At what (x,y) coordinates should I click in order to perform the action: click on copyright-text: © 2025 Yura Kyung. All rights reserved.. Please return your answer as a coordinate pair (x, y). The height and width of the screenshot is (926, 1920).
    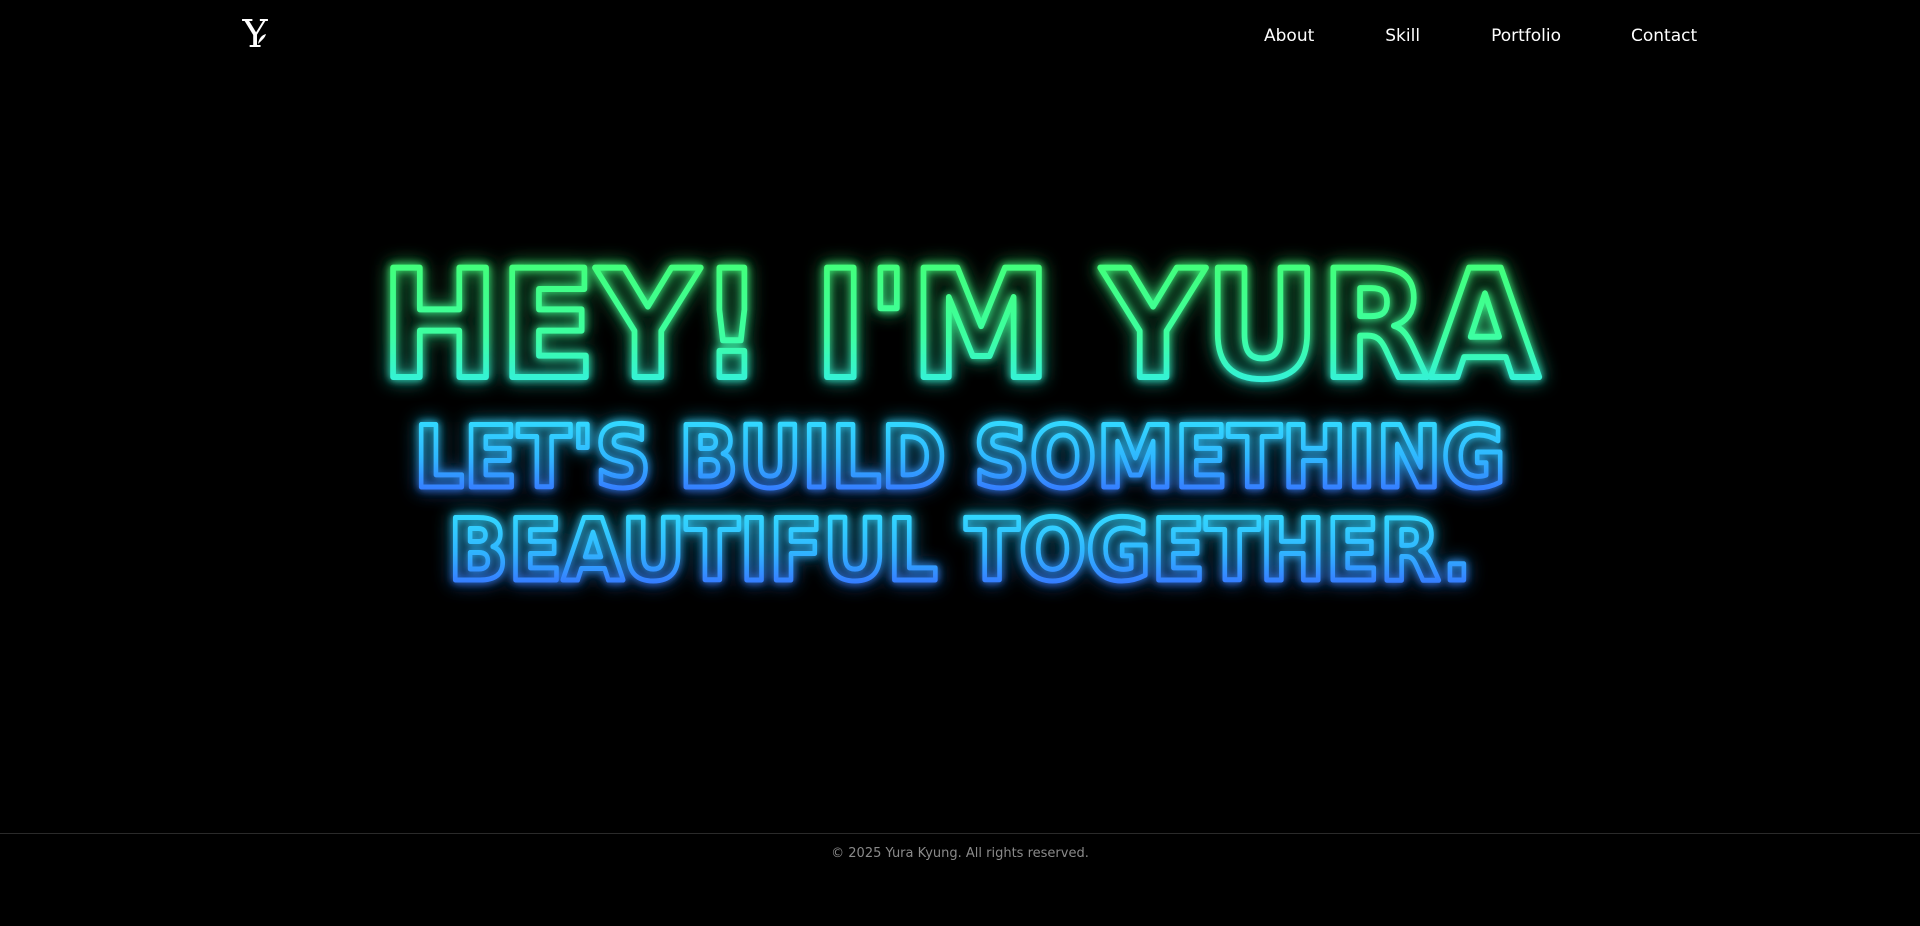
    Looking at the image, I should click on (960, 853).